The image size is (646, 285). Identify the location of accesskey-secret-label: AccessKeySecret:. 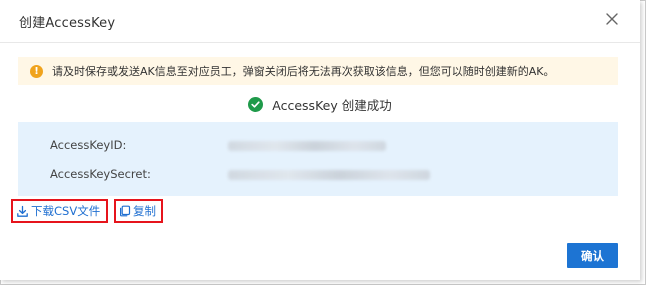
(100, 174).